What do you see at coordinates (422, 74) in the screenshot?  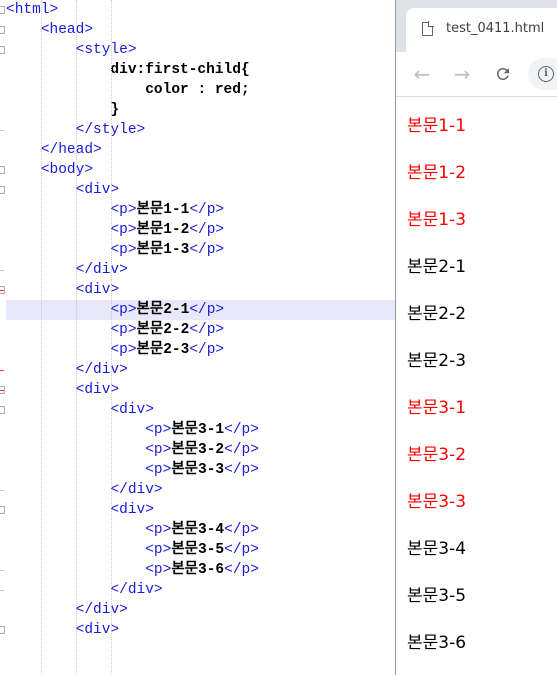 I see `back-button: ←` at bounding box center [422, 74].